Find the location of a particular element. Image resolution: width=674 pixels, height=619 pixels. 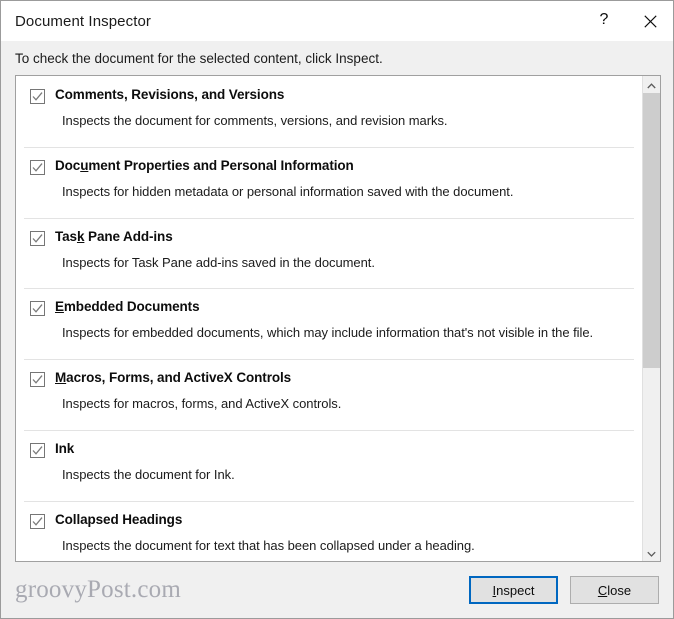

checkbox-macros-forms-activex-controls is located at coordinates (37, 380).